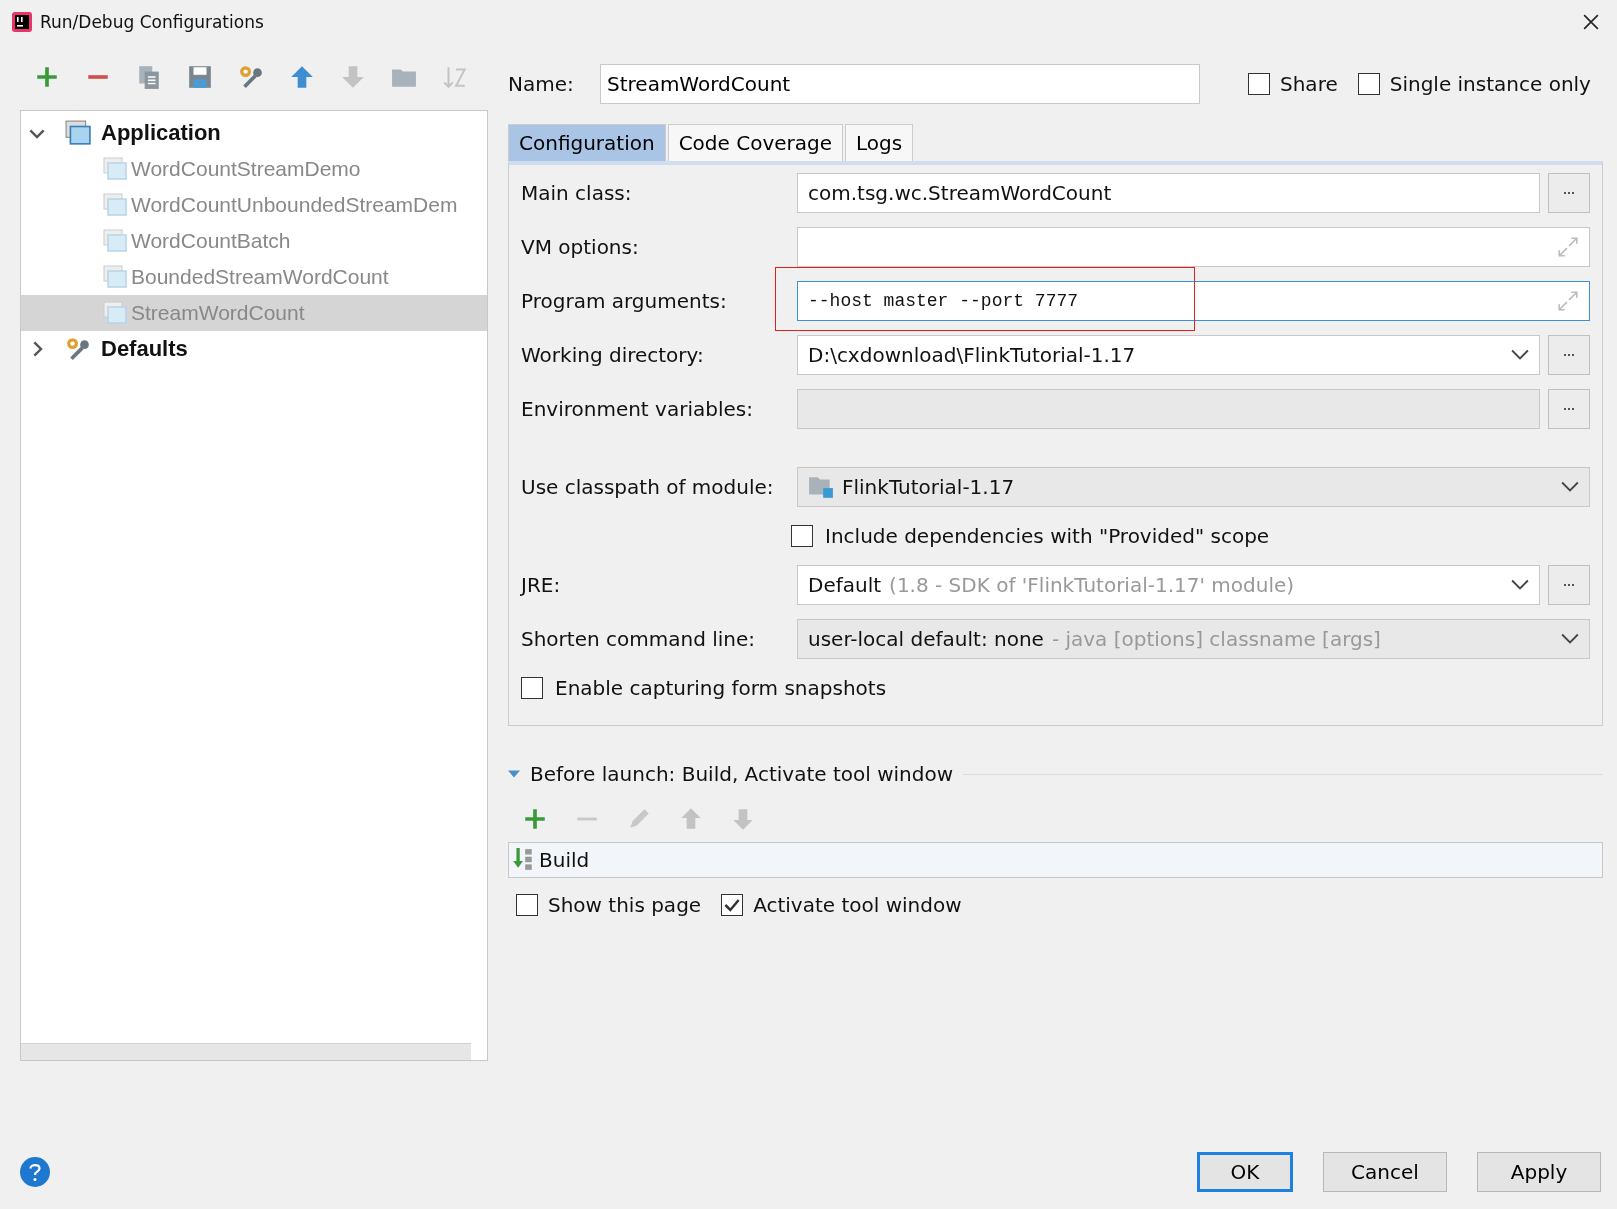  Describe the element at coordinates (580, 247) in the screenshot. I see `field-label: VM options:` at that location.